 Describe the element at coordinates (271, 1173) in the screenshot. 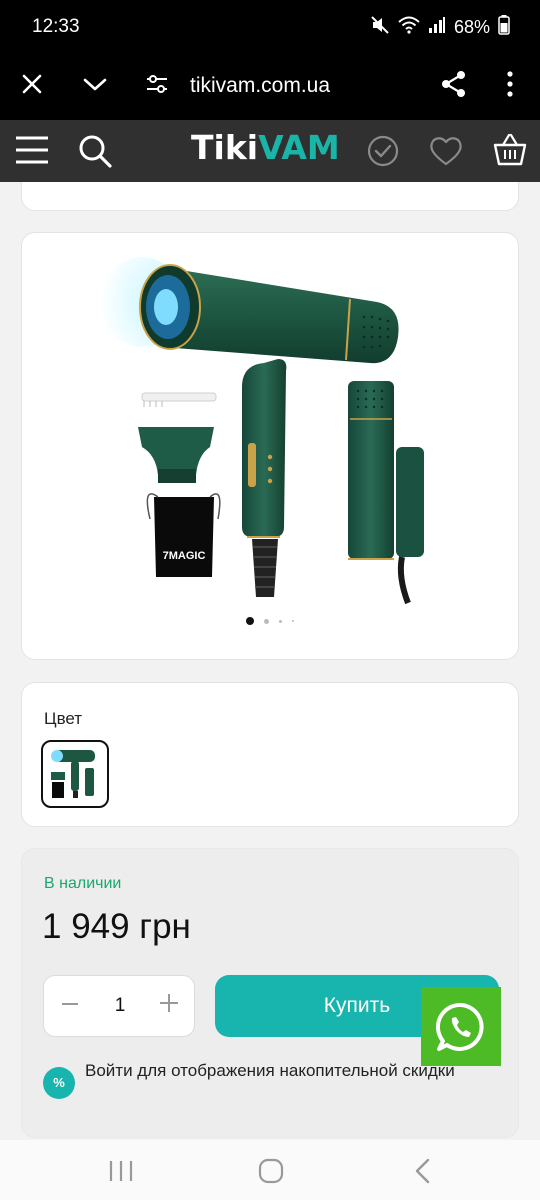

I see `home-icon` at that location.